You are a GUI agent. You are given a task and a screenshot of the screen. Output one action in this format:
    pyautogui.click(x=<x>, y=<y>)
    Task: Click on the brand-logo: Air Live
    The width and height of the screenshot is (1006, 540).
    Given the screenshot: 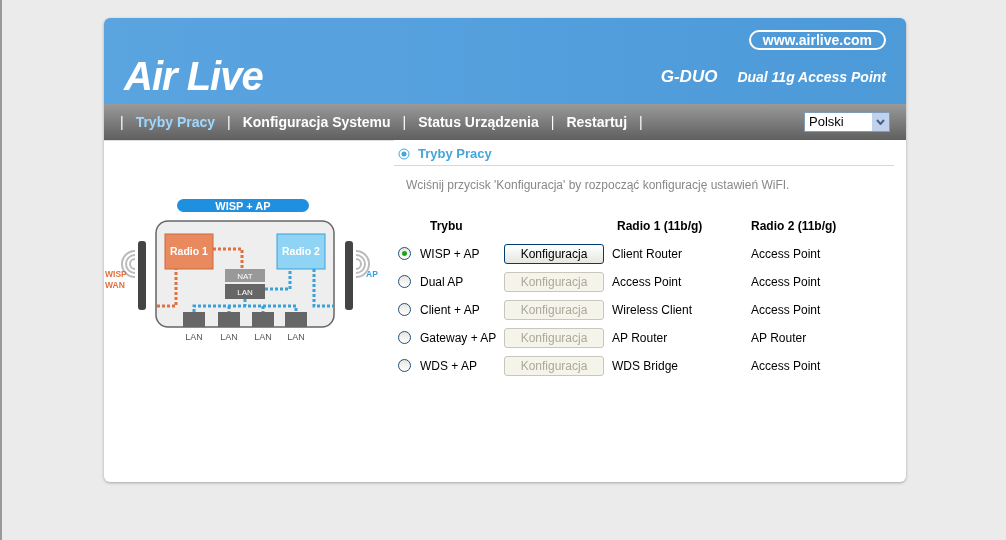 What is the action you would take?
    pyautogui.click(x=193, y=76)
    